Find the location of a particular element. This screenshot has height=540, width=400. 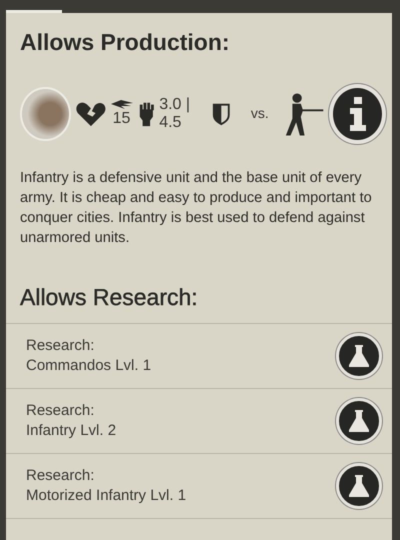

info-icon is located at coordinates (358, 114).